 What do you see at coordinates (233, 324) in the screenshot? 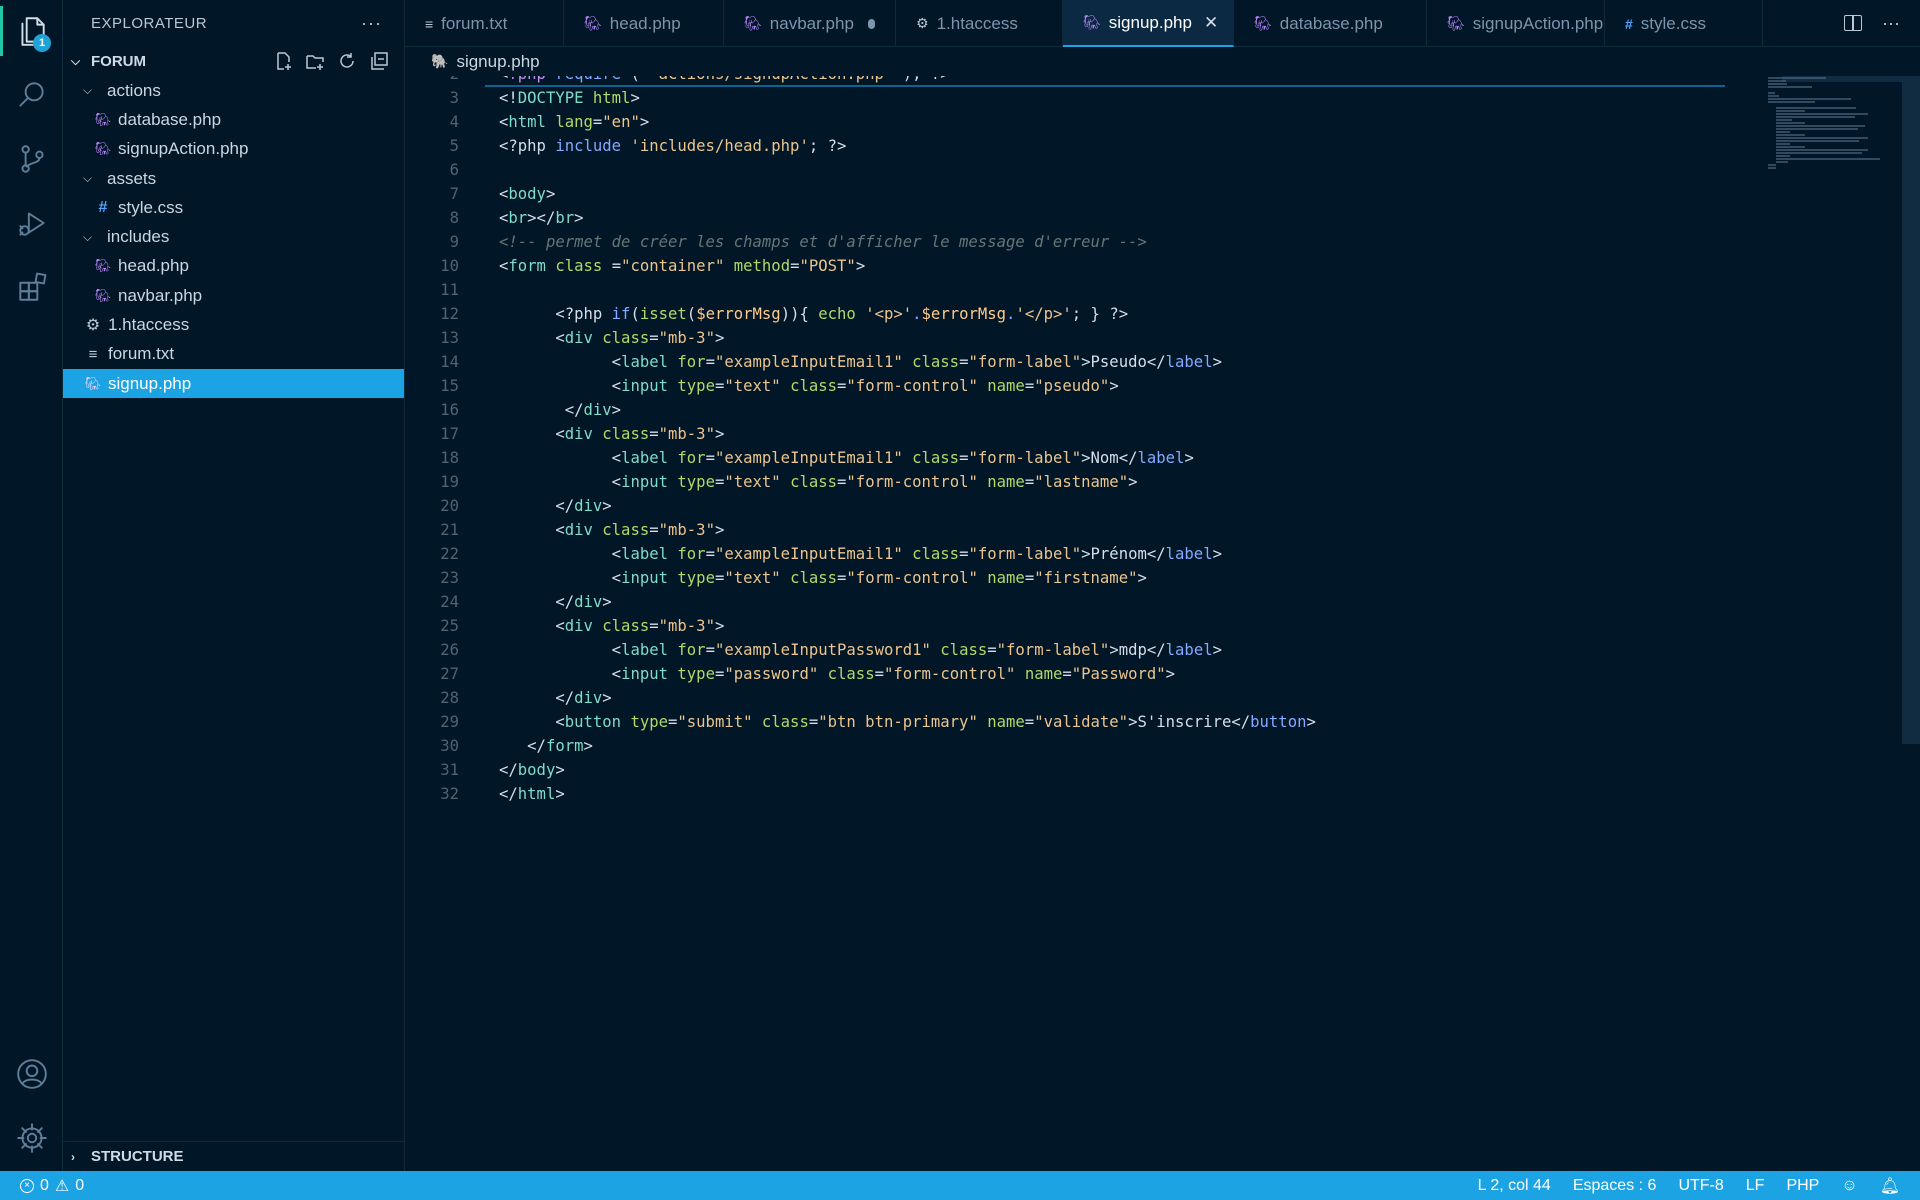
I see `tree-file: ⚙ 1.htaccess` at bounding box center [233, 324].